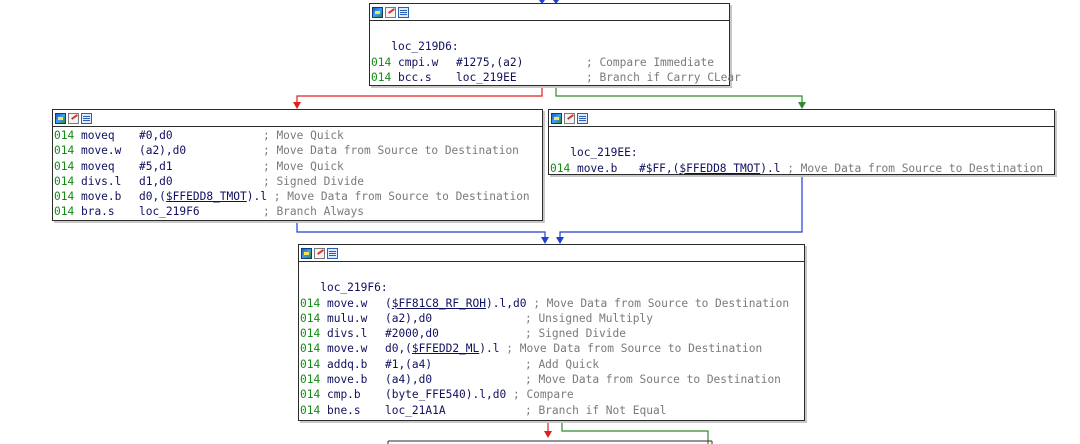  Describe the element at coordinates (552, 364) in the screenshot. I see `instruction-line: 014 addq.b #1,(a4); Add Quick` at that location.